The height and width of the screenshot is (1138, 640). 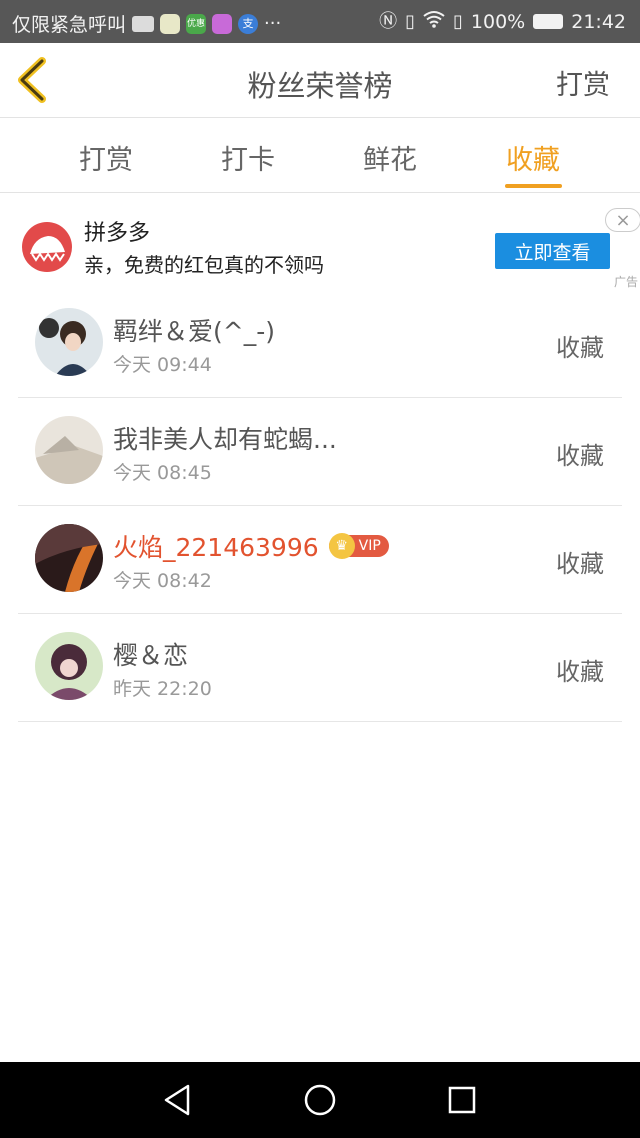 What do you see at coordinates (341, 546) in the screenshot?
I see `crown-icon: ♛` at bounding box center [341, 546].